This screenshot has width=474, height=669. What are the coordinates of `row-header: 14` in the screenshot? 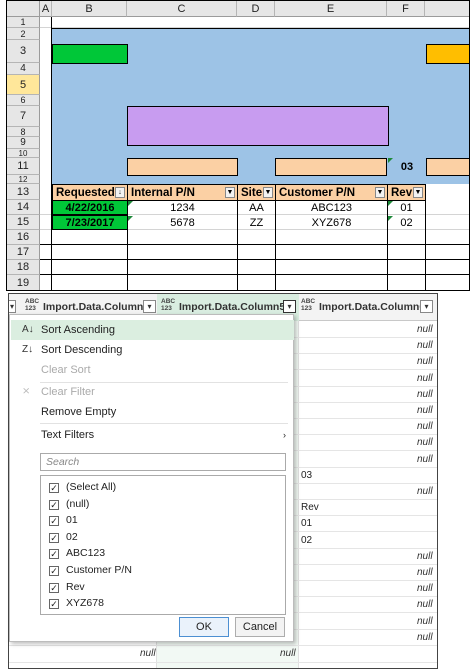 It's located at (23, 207).